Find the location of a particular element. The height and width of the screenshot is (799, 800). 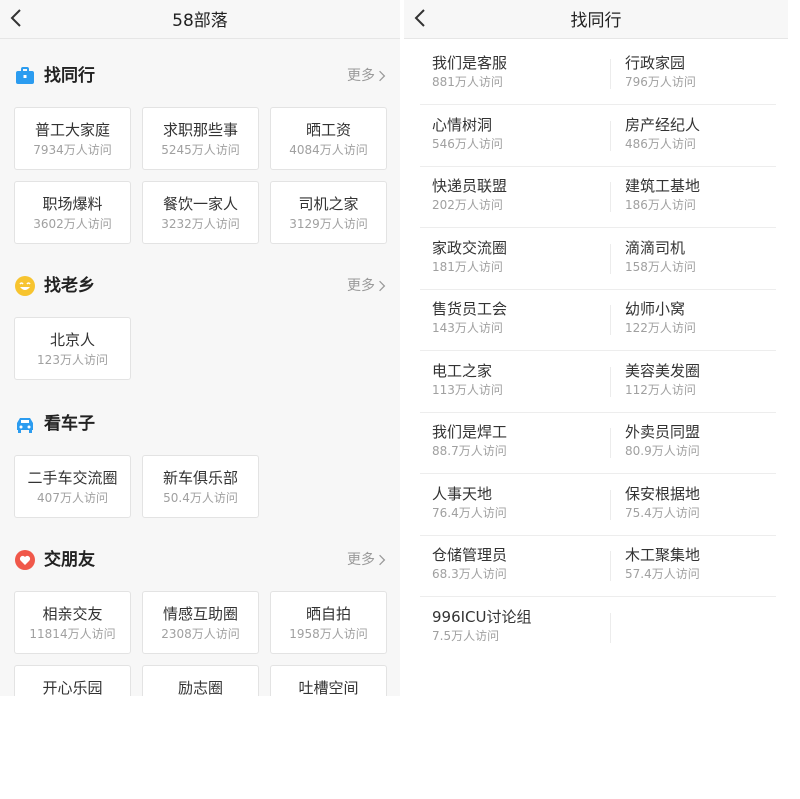

list-item: 幼师小窝 122万人访问 is located at coordinates (706, 317).